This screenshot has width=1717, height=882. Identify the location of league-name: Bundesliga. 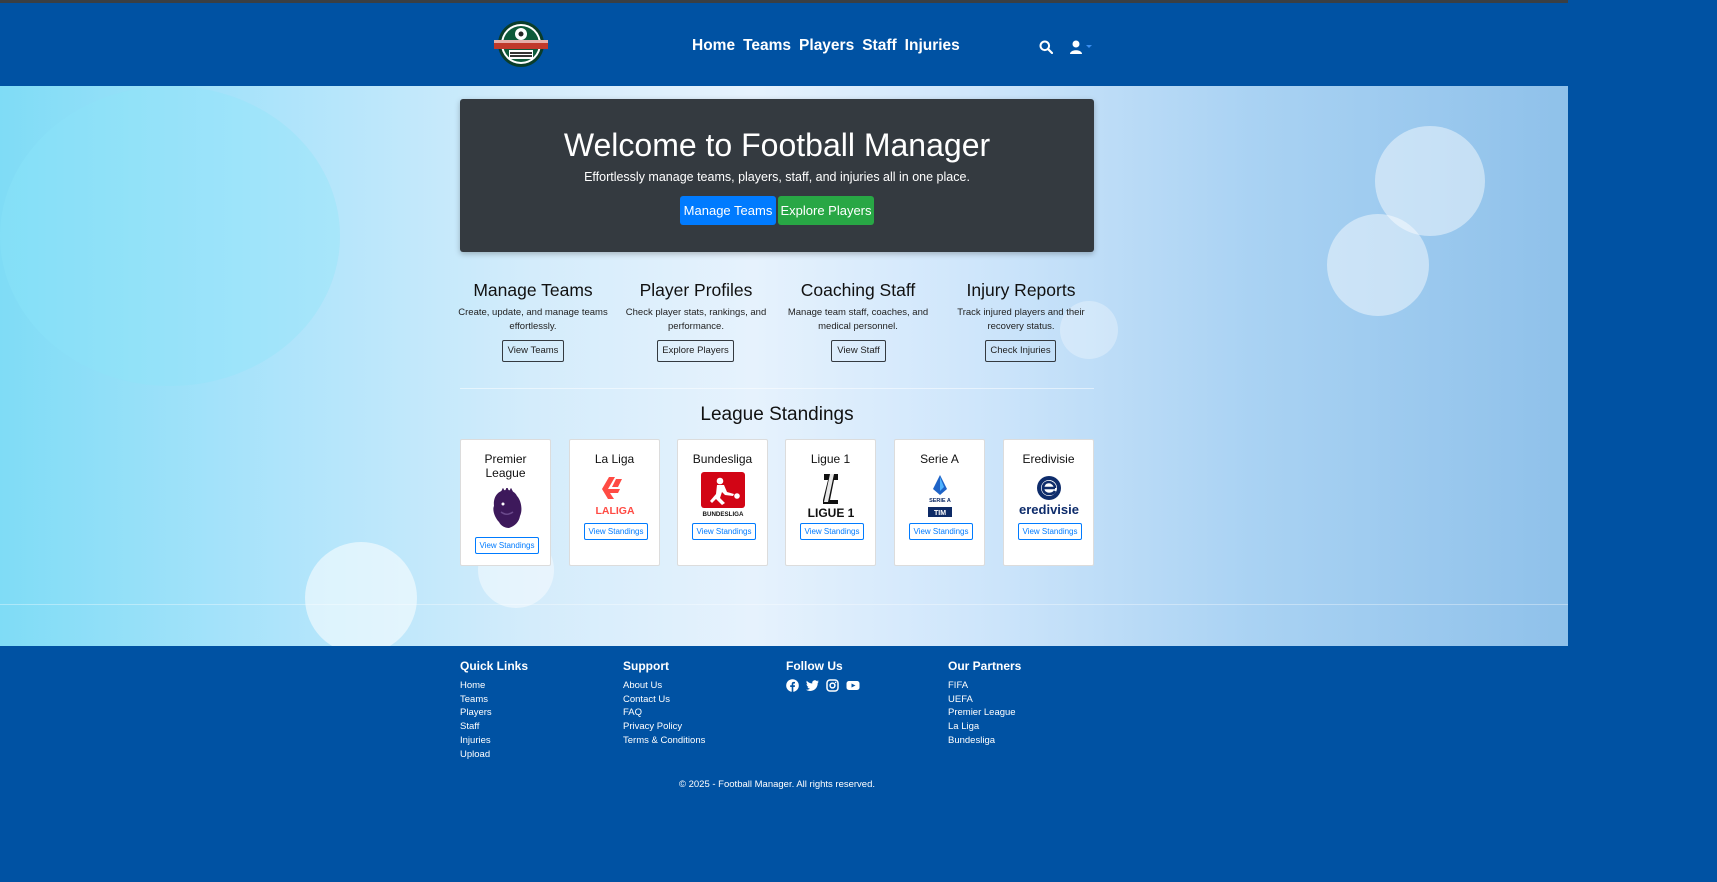
(722, 459).